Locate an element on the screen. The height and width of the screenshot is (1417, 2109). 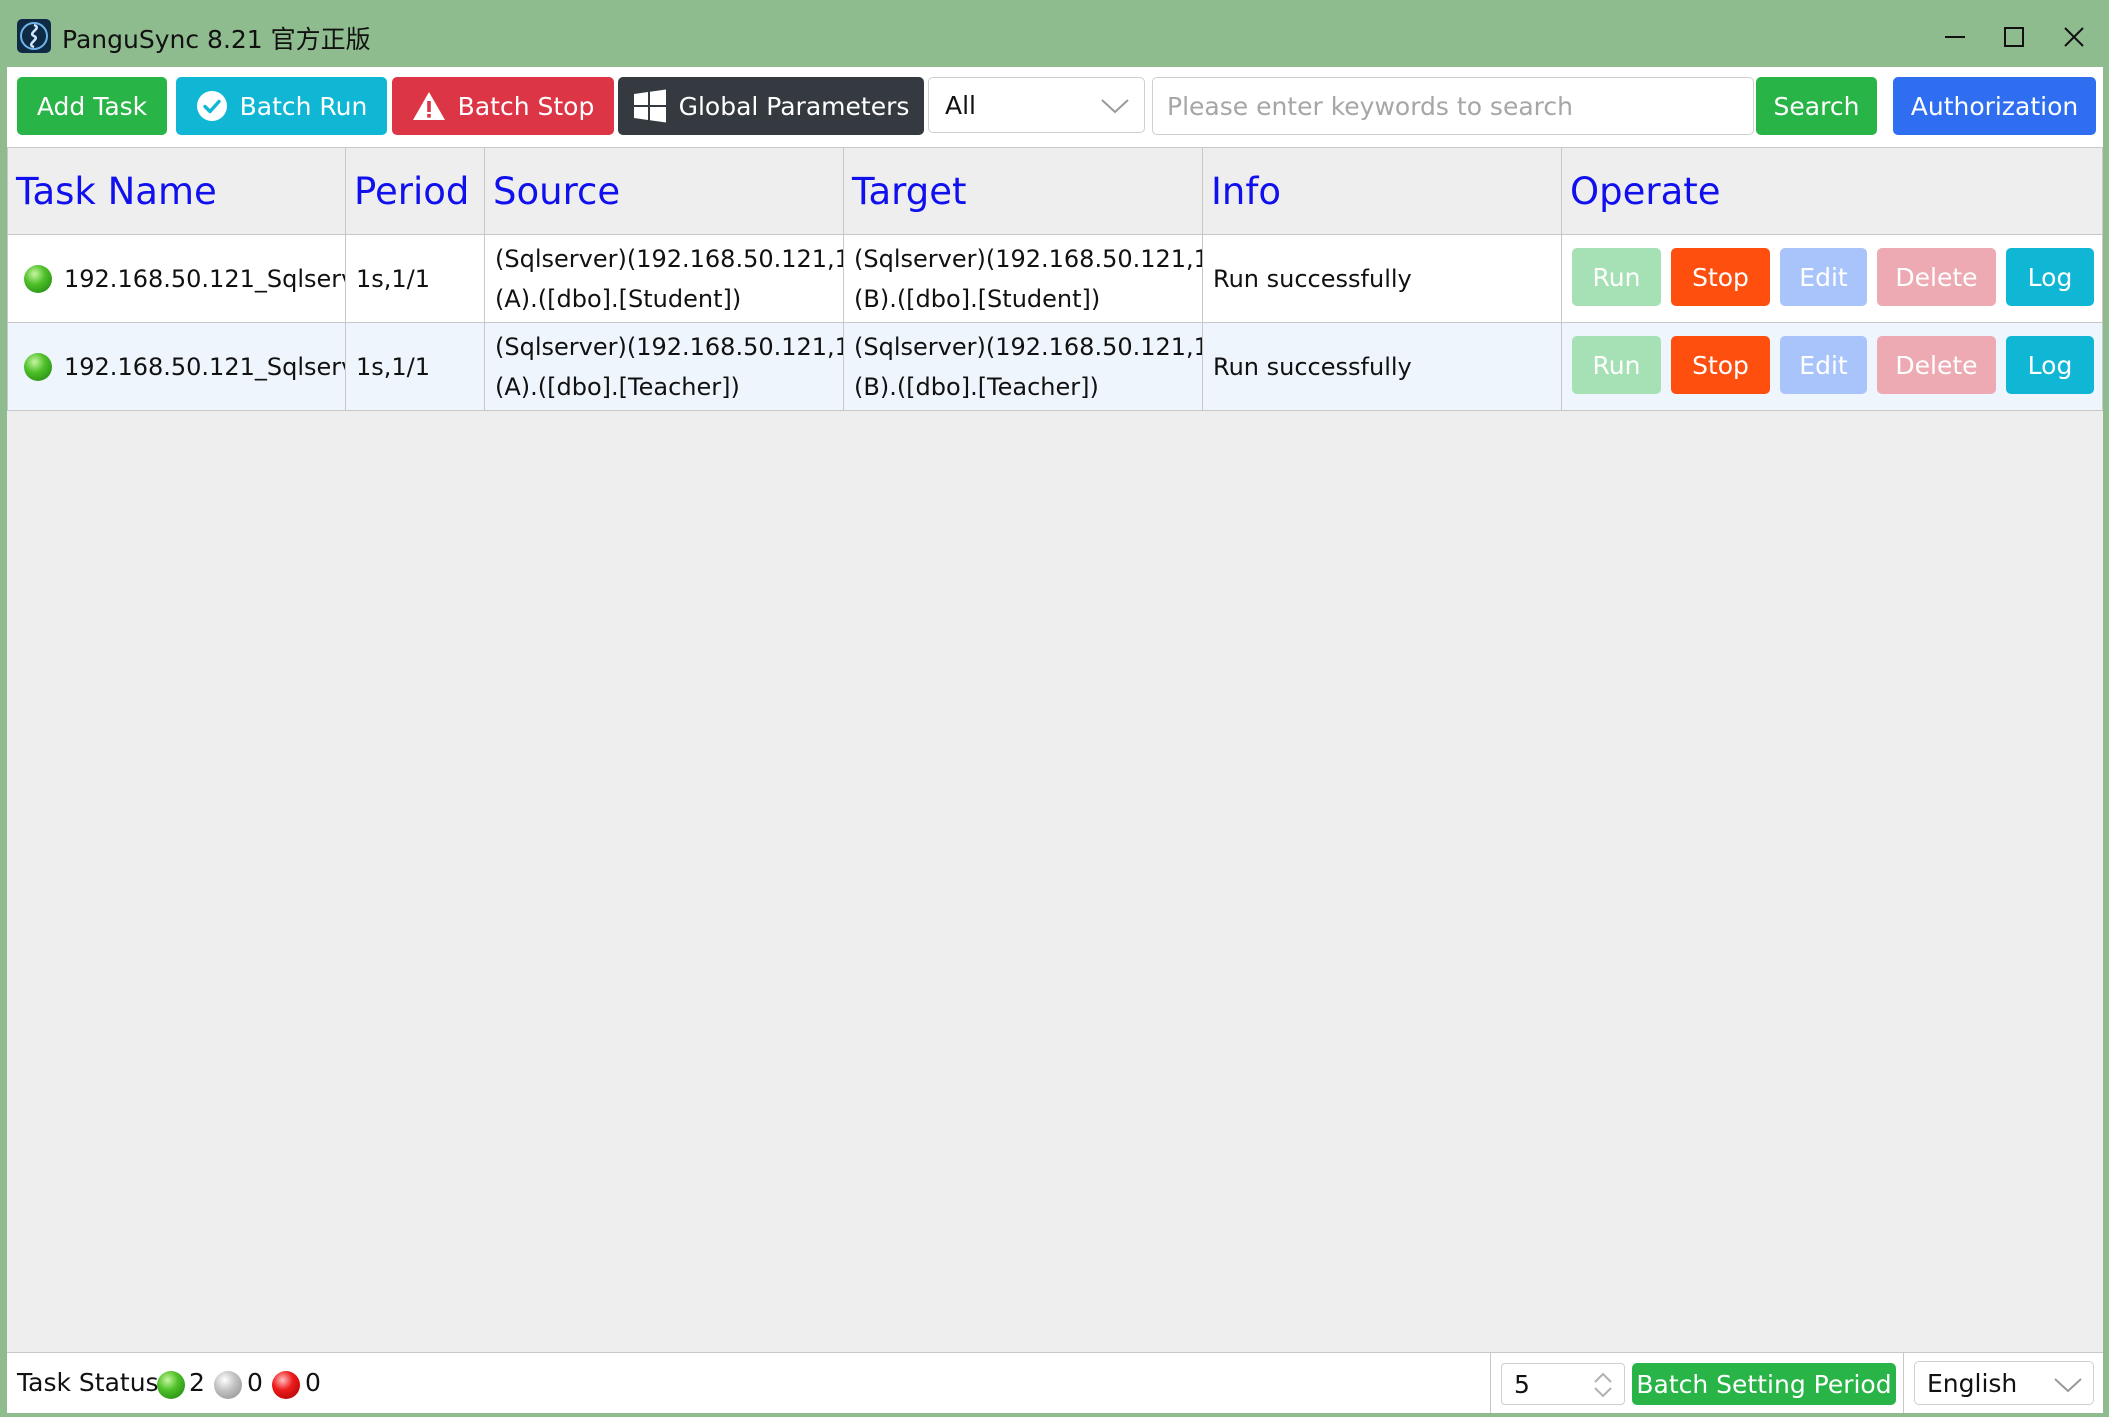
global-parameters-label: Global Parameters is located at coordinates (794, 106).